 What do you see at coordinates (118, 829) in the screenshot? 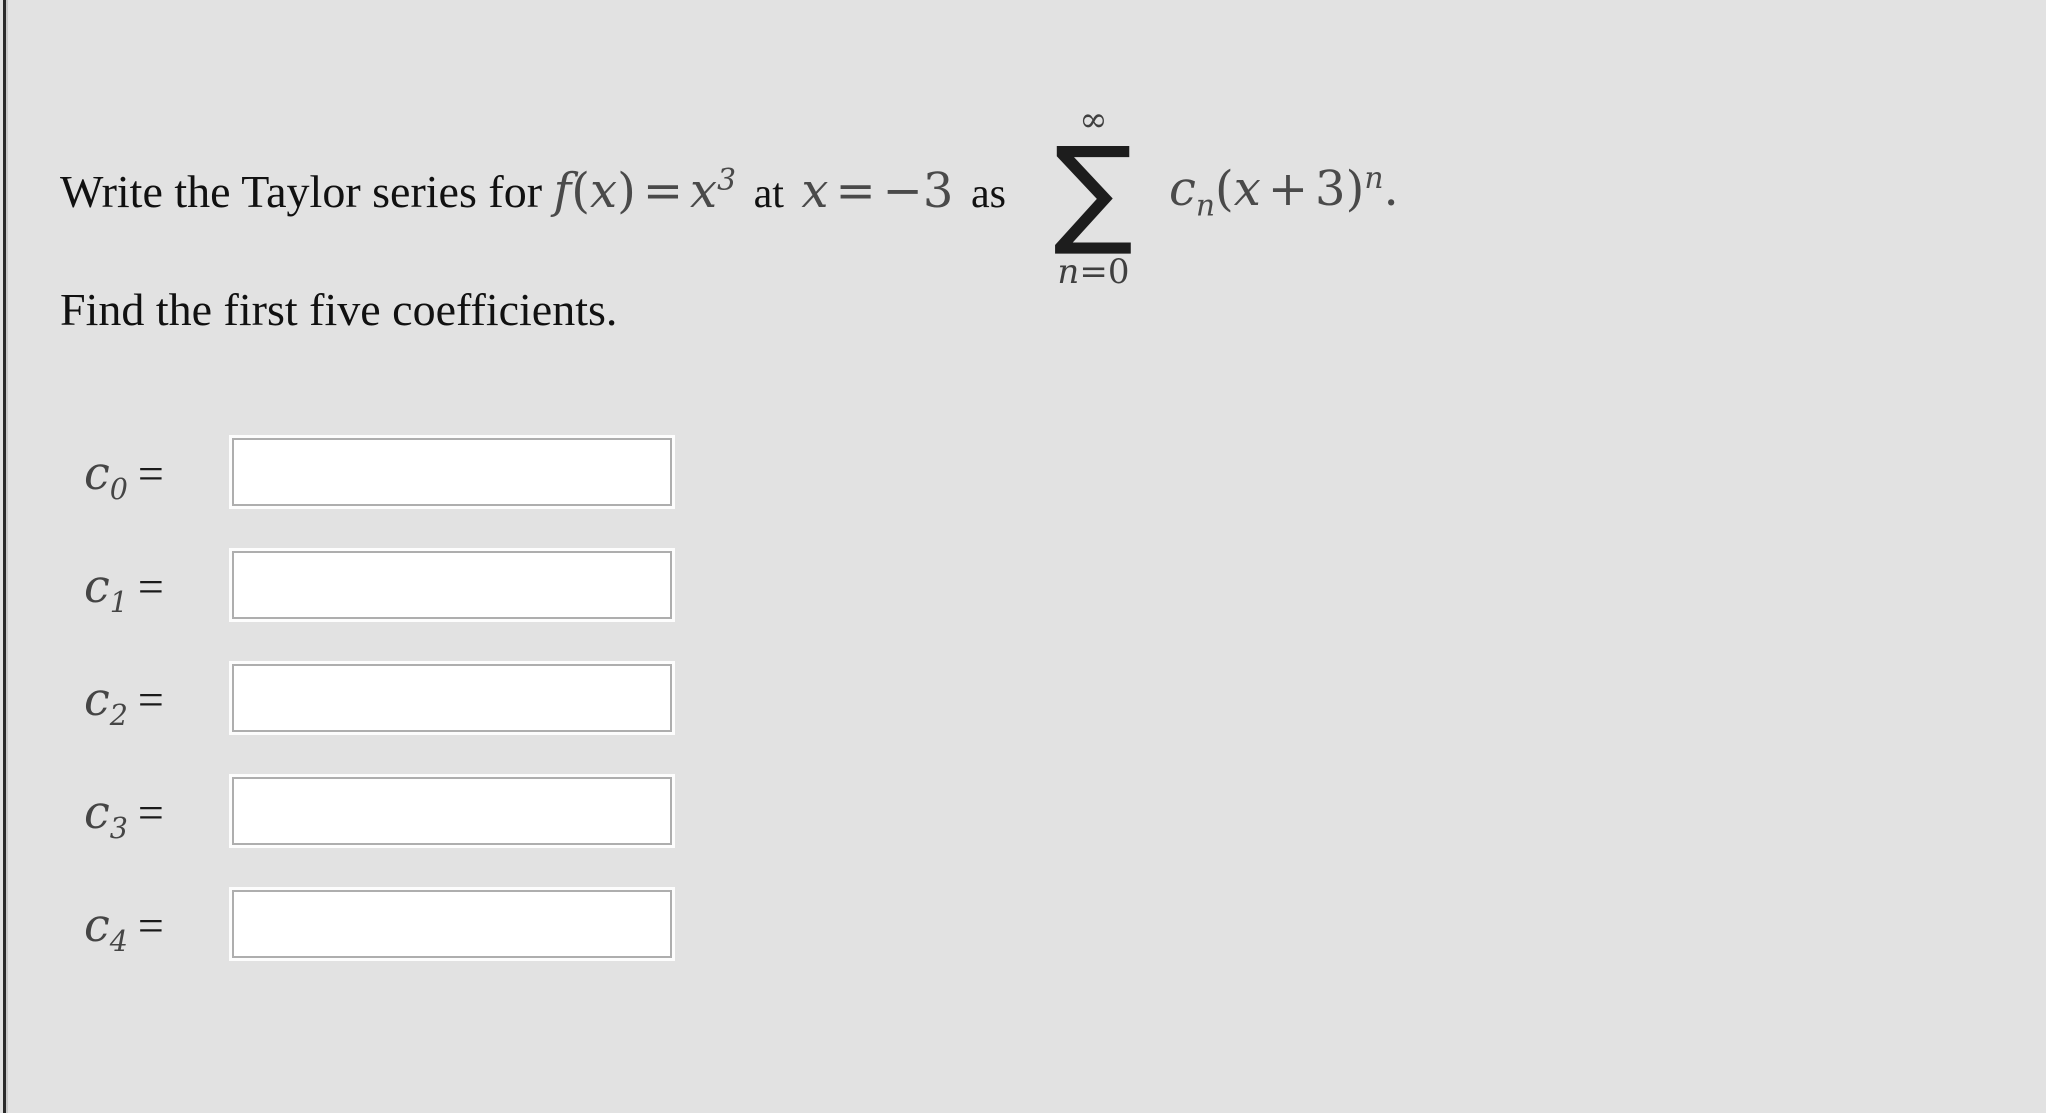
I see `coefficient-index: 3` at bounding box center [118, 829].